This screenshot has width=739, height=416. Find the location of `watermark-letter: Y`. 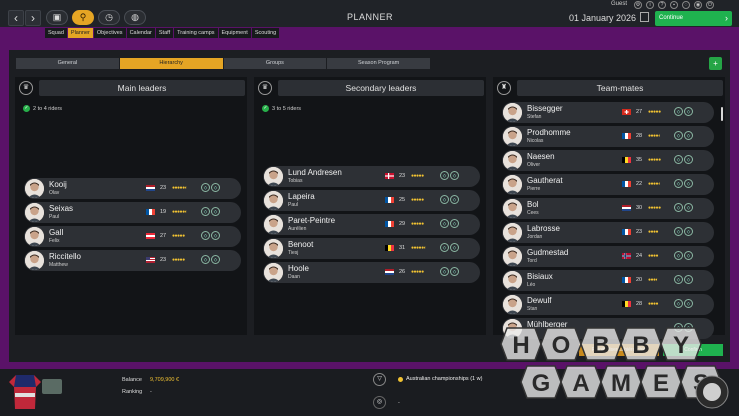

watermark-letter: Y is located at coordinates (681, 345).